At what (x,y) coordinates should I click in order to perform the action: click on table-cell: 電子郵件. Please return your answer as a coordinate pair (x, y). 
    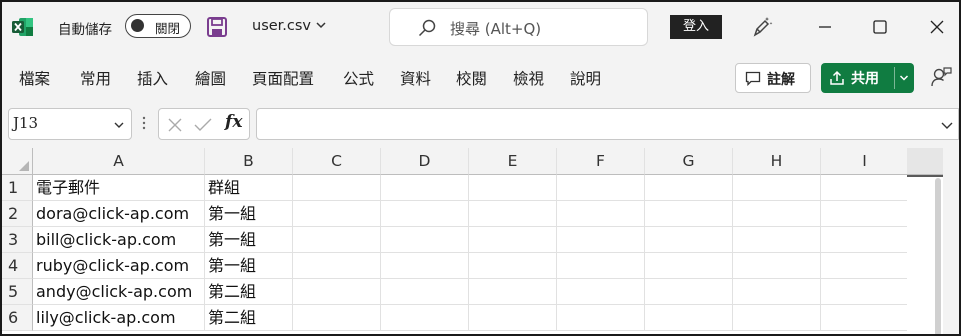
    Looking at the image, I should click on (119, 188).